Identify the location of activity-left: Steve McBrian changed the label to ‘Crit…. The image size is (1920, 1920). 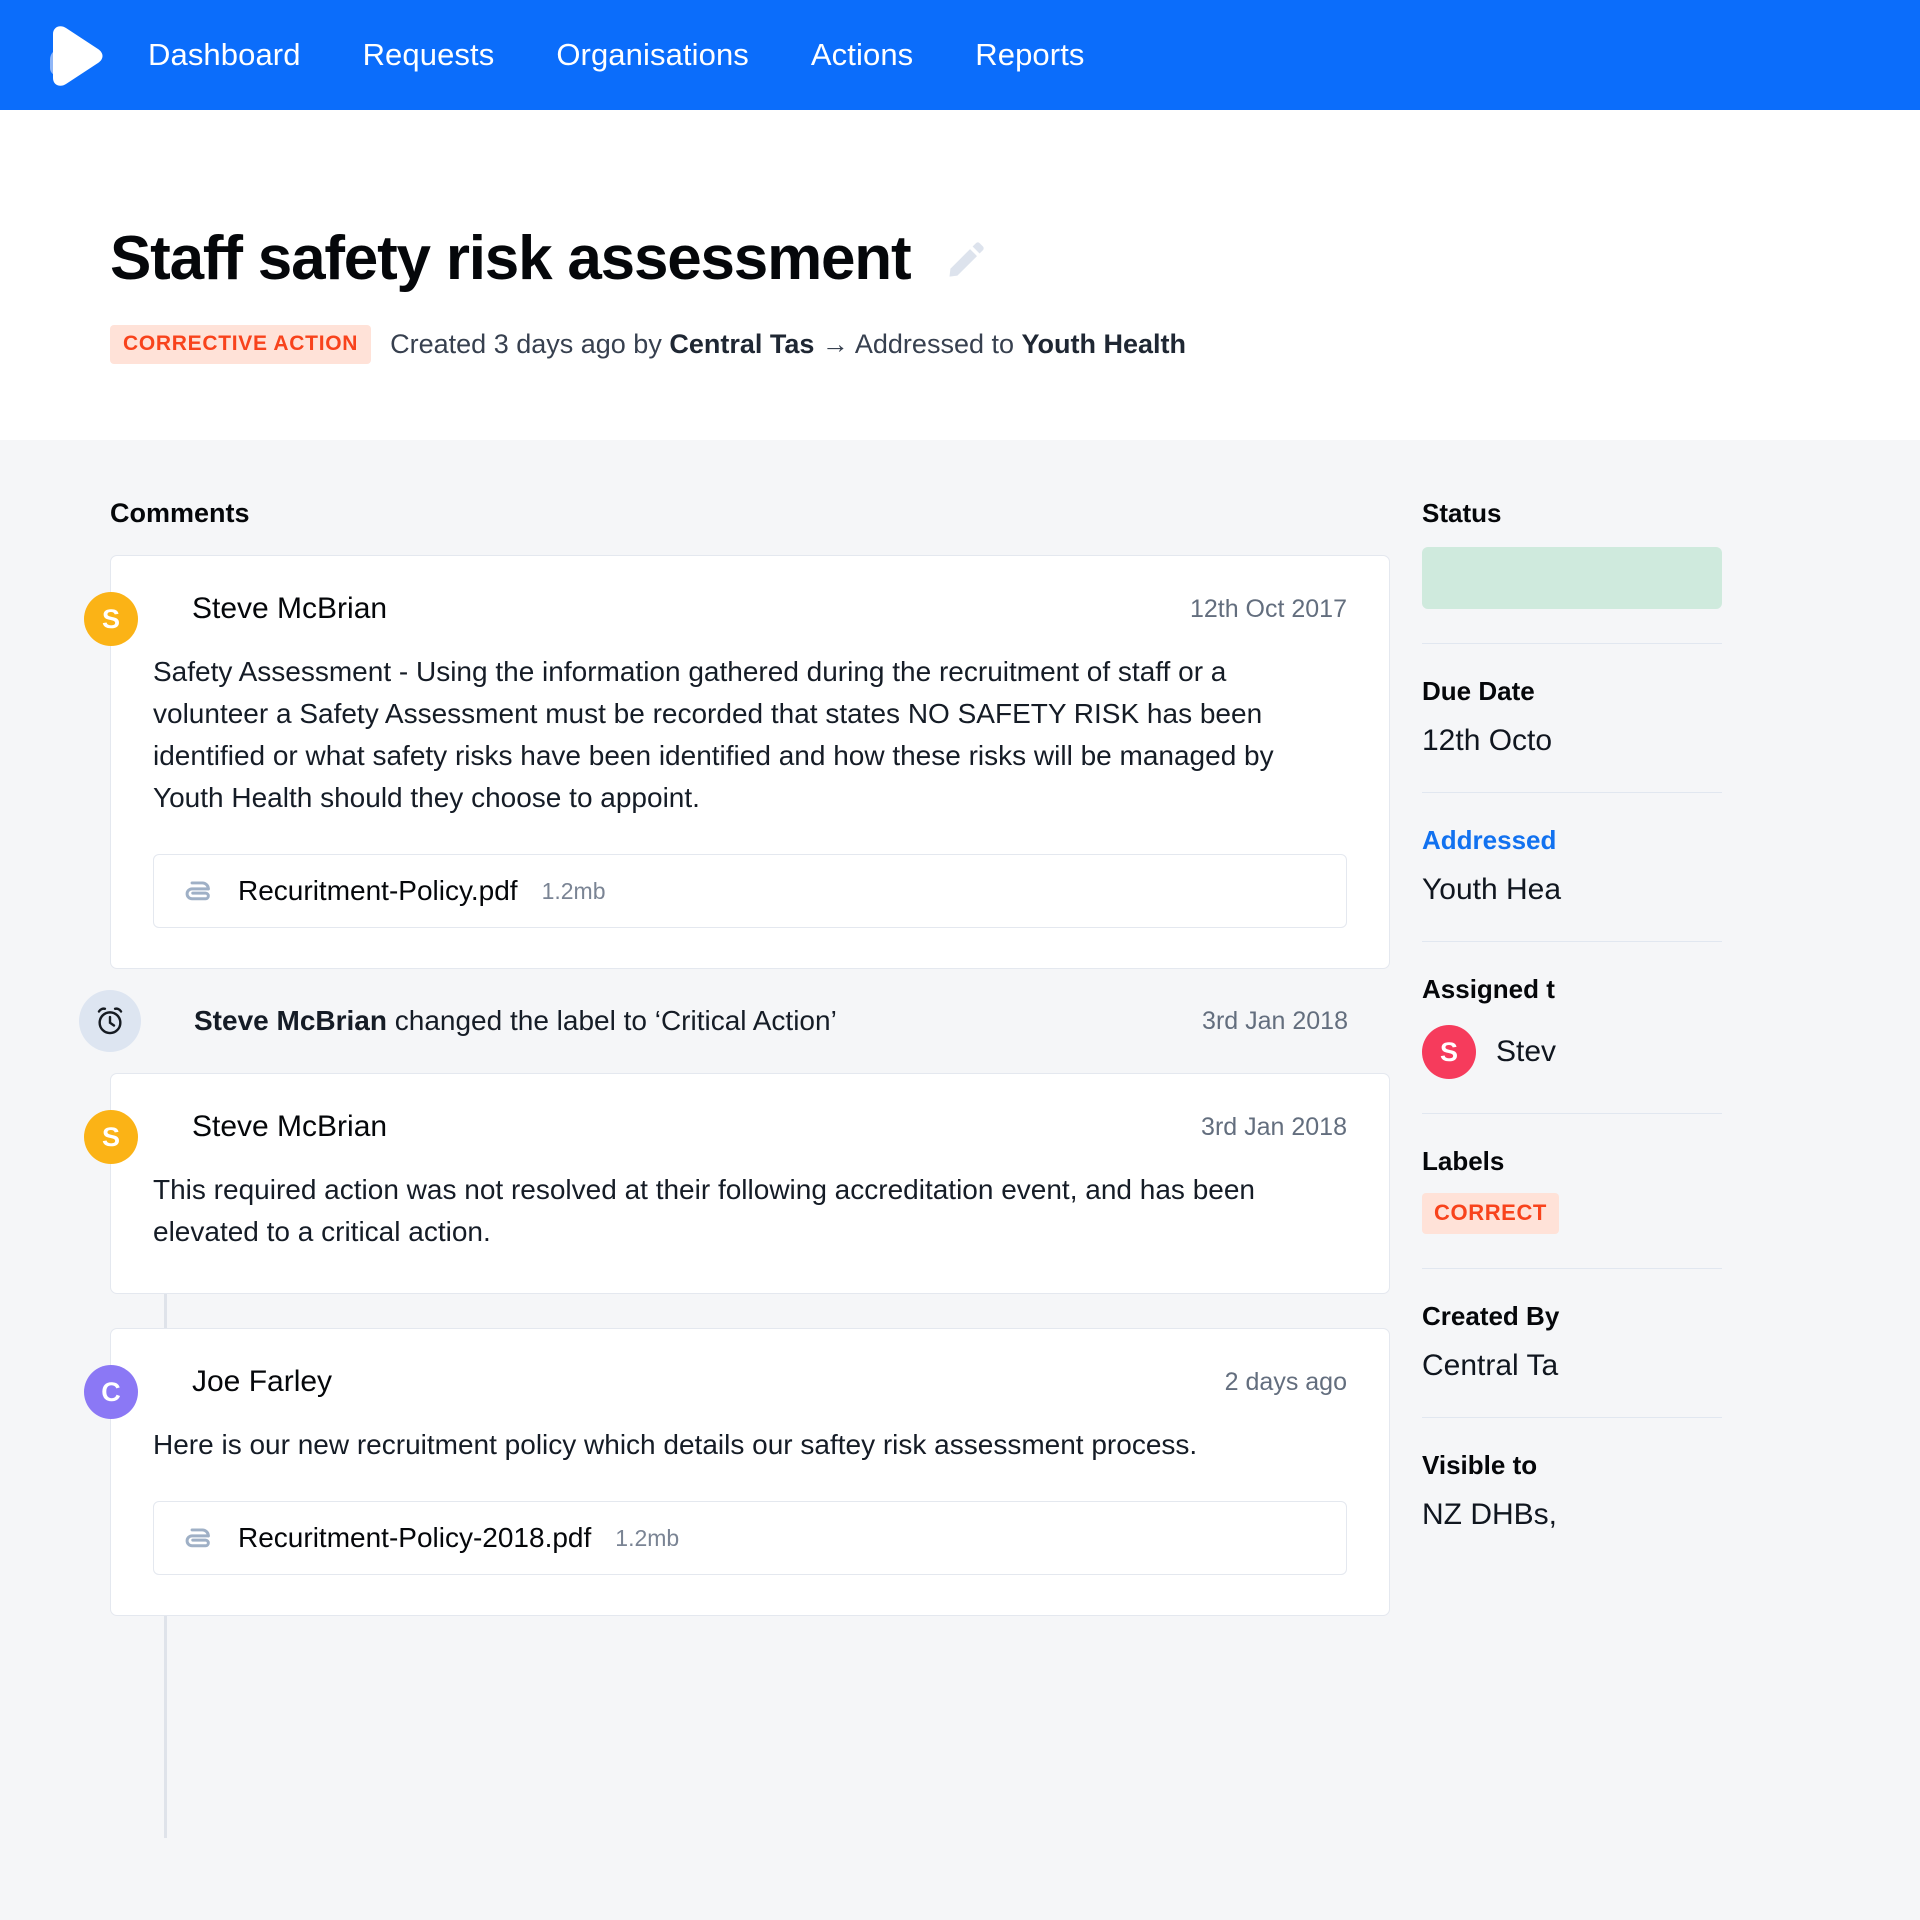
(458, 1021).